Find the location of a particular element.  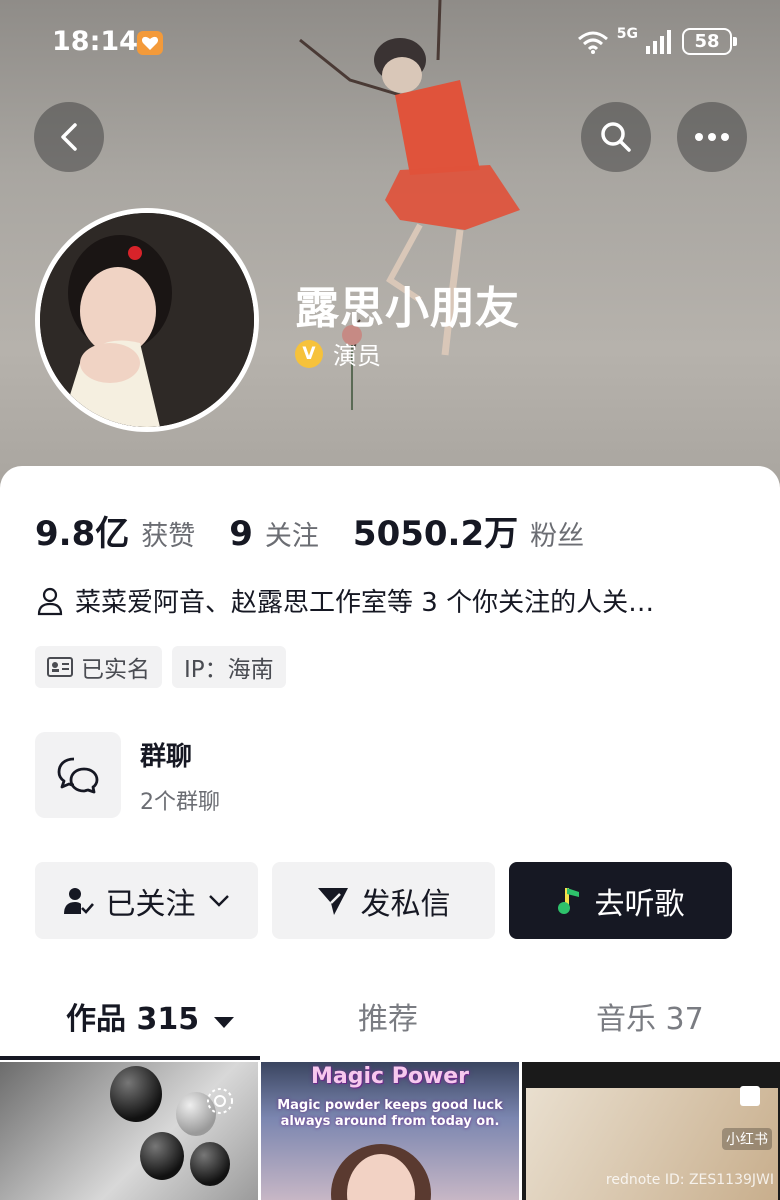

person-icon is located at coordinates (50, 601).